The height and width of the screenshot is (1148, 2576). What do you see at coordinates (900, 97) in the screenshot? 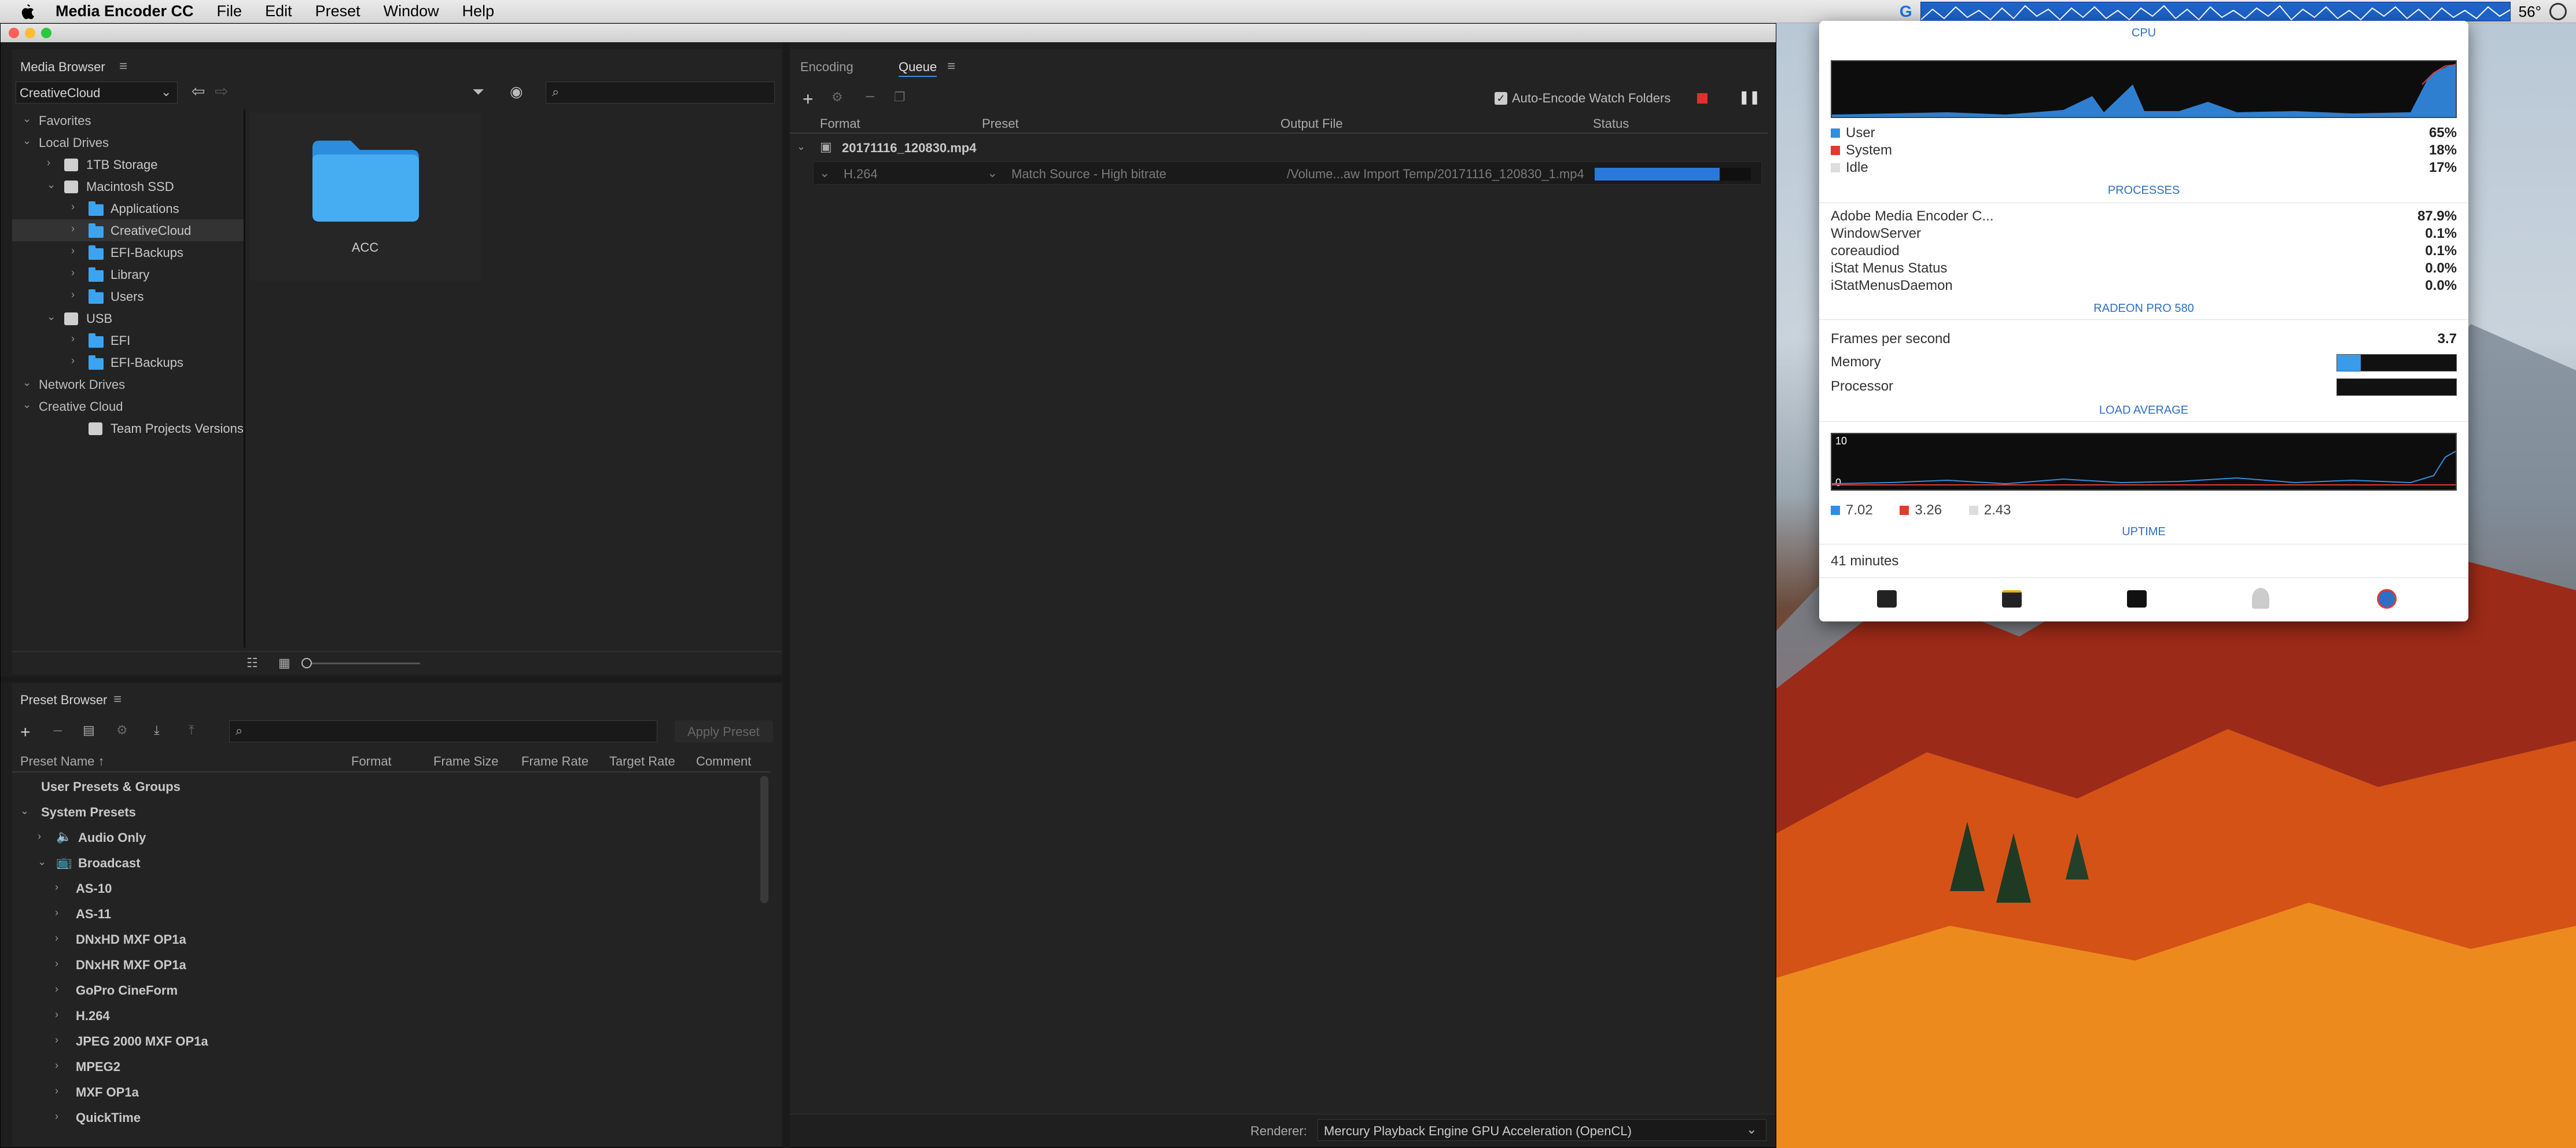
I see `duplicate-icon: ❐` at bounding box center [900, 97].